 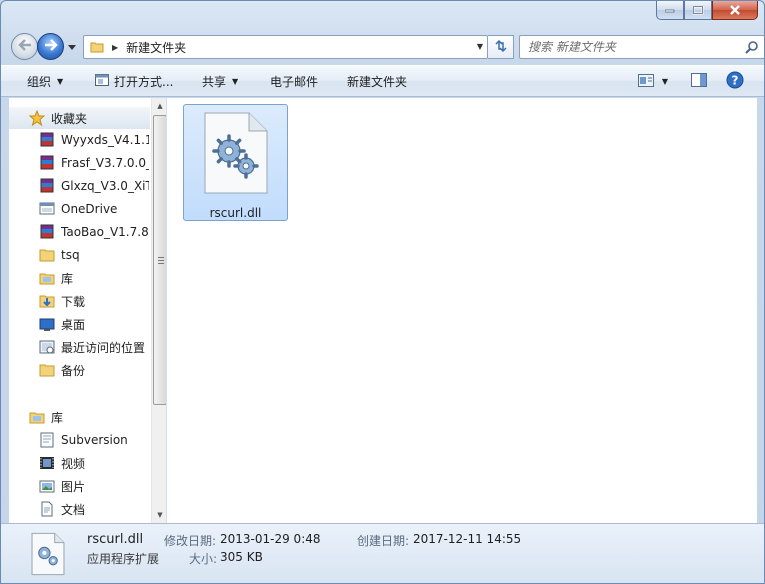 I want to click on back-button, so click(x=24, y=46).